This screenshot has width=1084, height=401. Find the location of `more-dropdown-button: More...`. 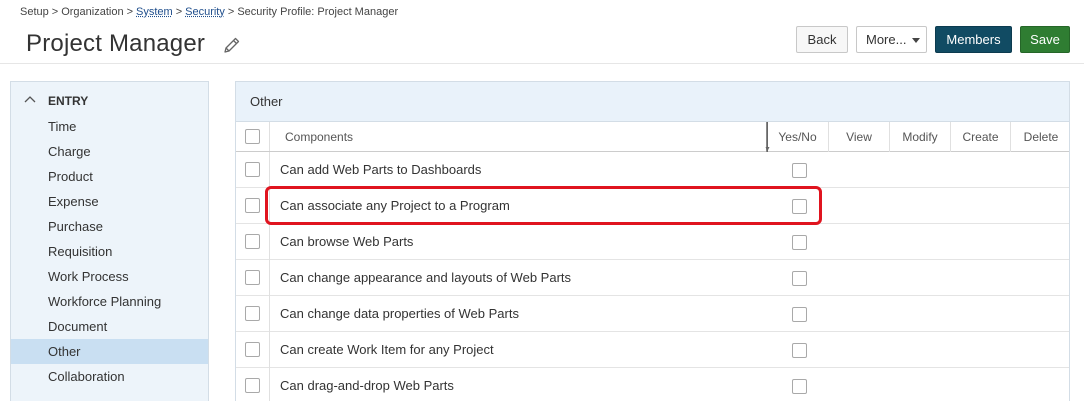

more-dropdown-button: More... is located at coordinates (891, 39).